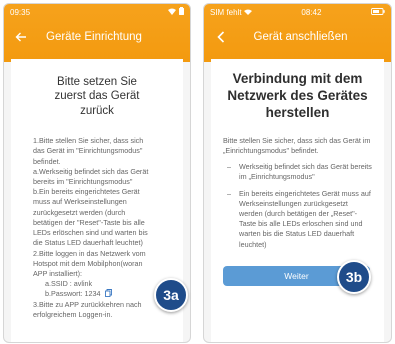 Image resolution: width=395 pixels, height=344 pixels. I want to click on page-title: Gerät anschließen, so click(300, 37).